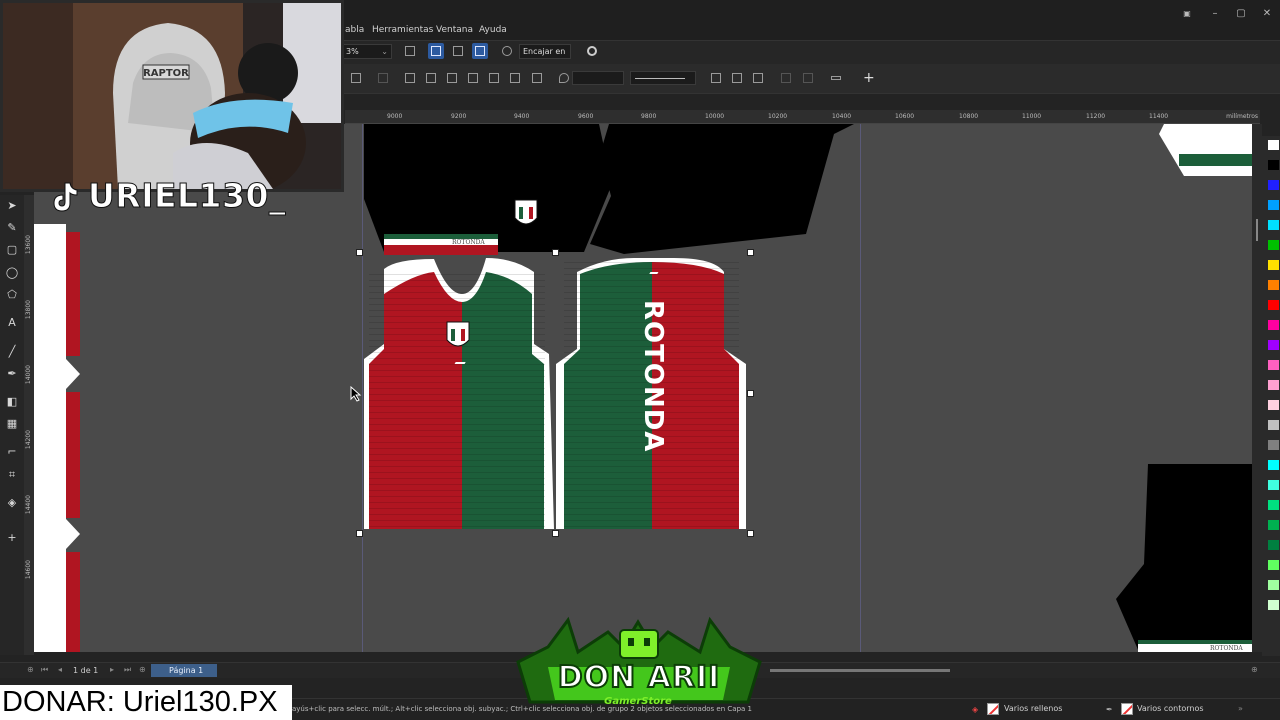 This screenshot has height=720, width=1280. What do you see at coordinates (1127, 709) in the screenshot?
I see `outline-swatch` at bounding box center [1127, 709].